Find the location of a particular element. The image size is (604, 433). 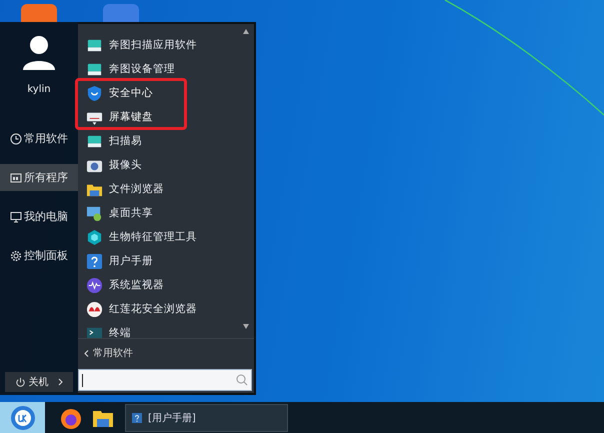

app-item: 生物特征管理工具 is located at coordinates (166, 237).